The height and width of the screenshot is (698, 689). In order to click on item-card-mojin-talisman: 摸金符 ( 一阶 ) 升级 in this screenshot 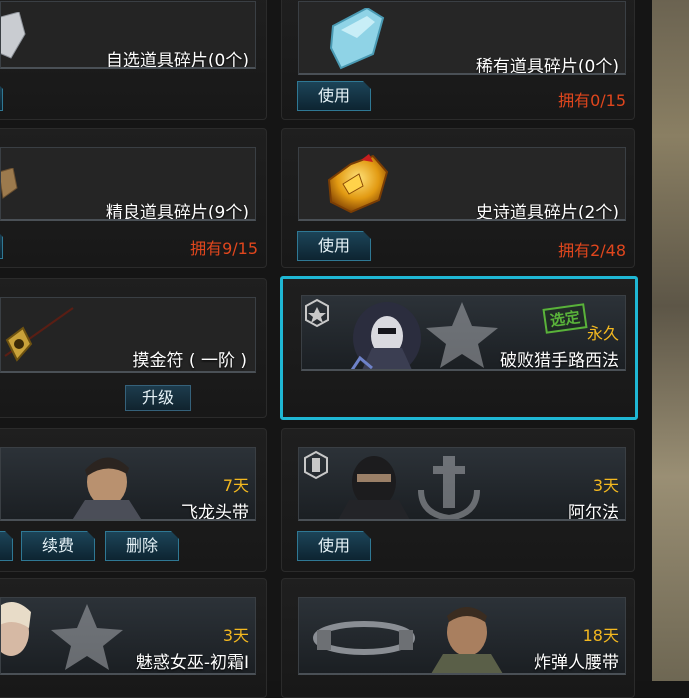, I will do `click(133, 348)`.